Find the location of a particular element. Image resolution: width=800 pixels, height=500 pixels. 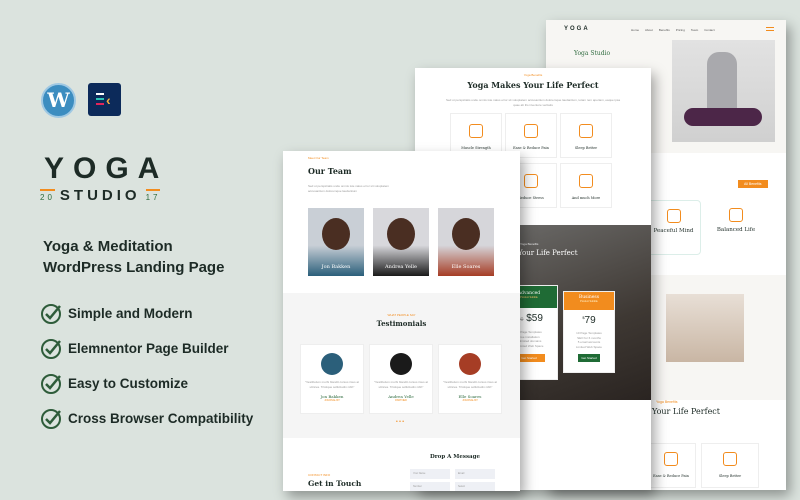

team-member-photo: Jon Bakken is located at coordinates (336, 242).